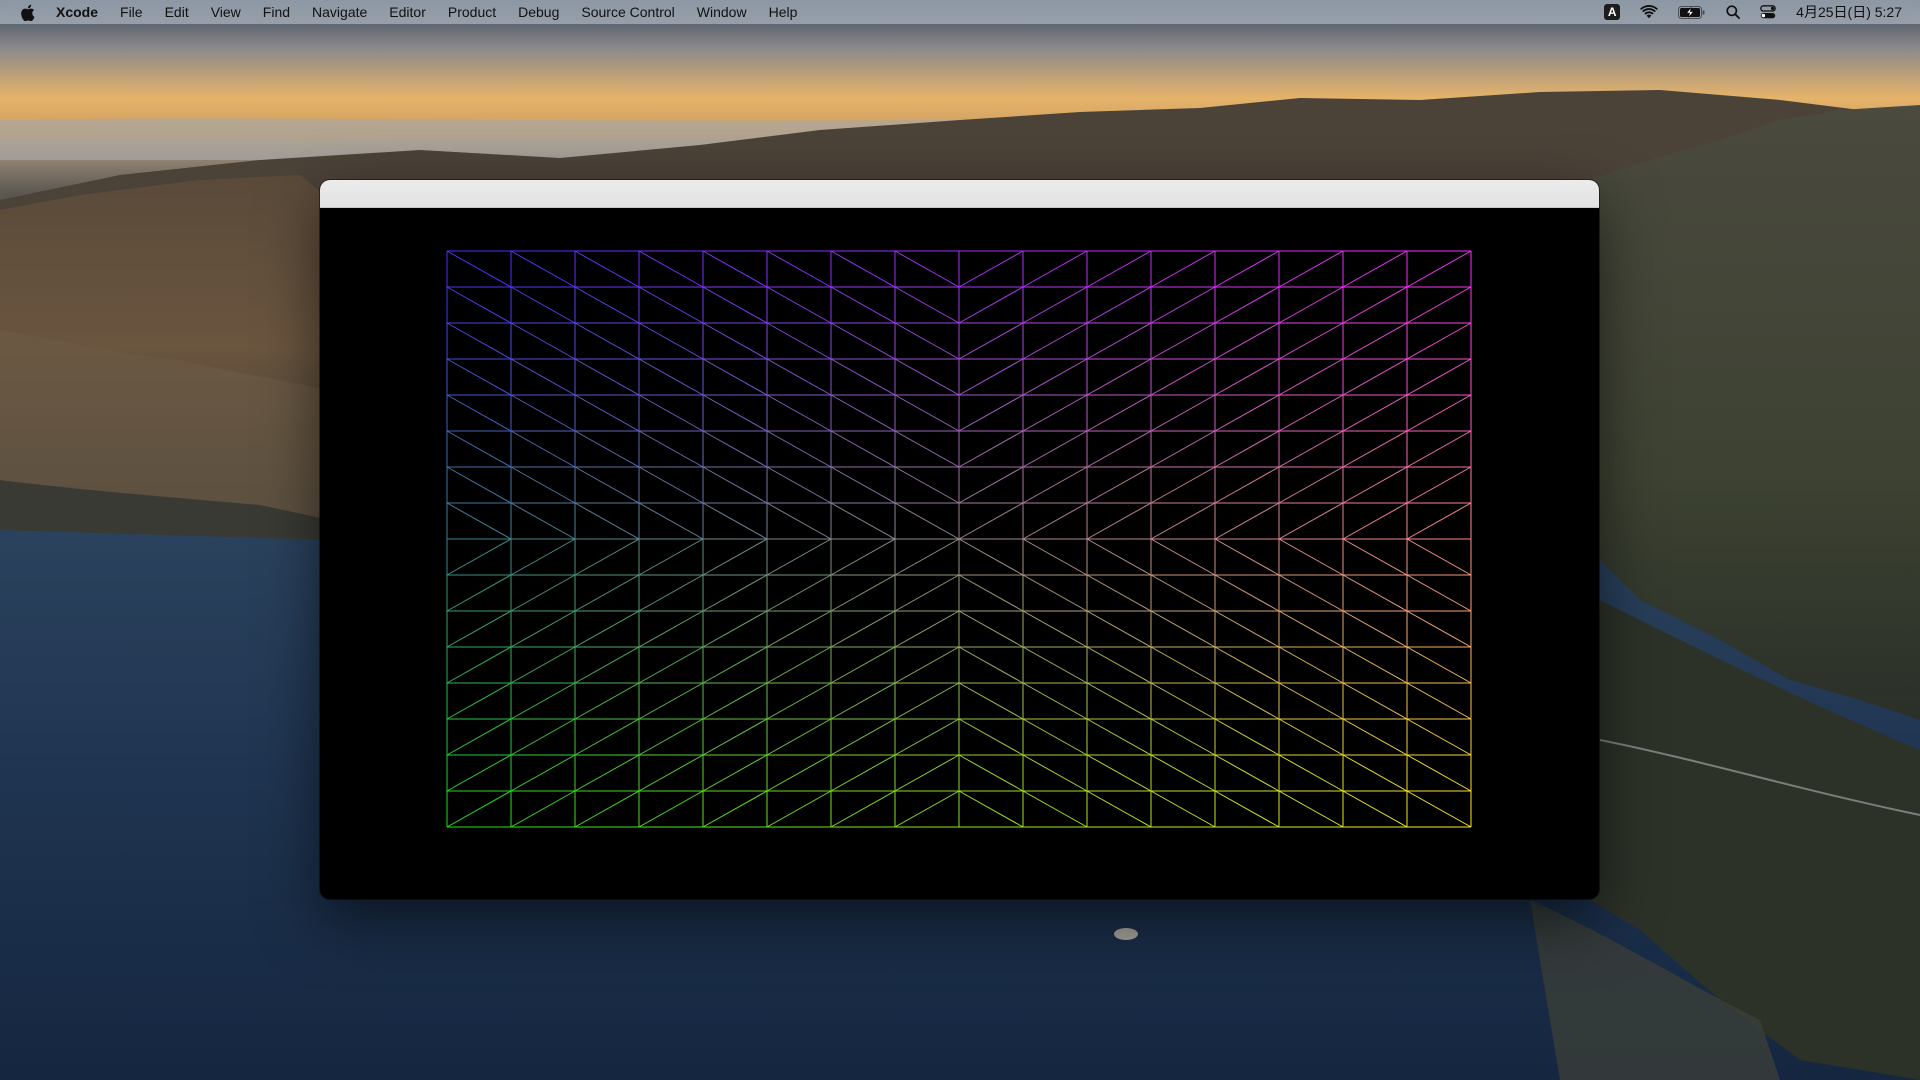 The height and width of the screenshot is (1080, 1920). What do you see at coordinates (82, 12) in the screenshot?
I see `menu-app-xcode: Xcode` at bounding box center [82, 12].